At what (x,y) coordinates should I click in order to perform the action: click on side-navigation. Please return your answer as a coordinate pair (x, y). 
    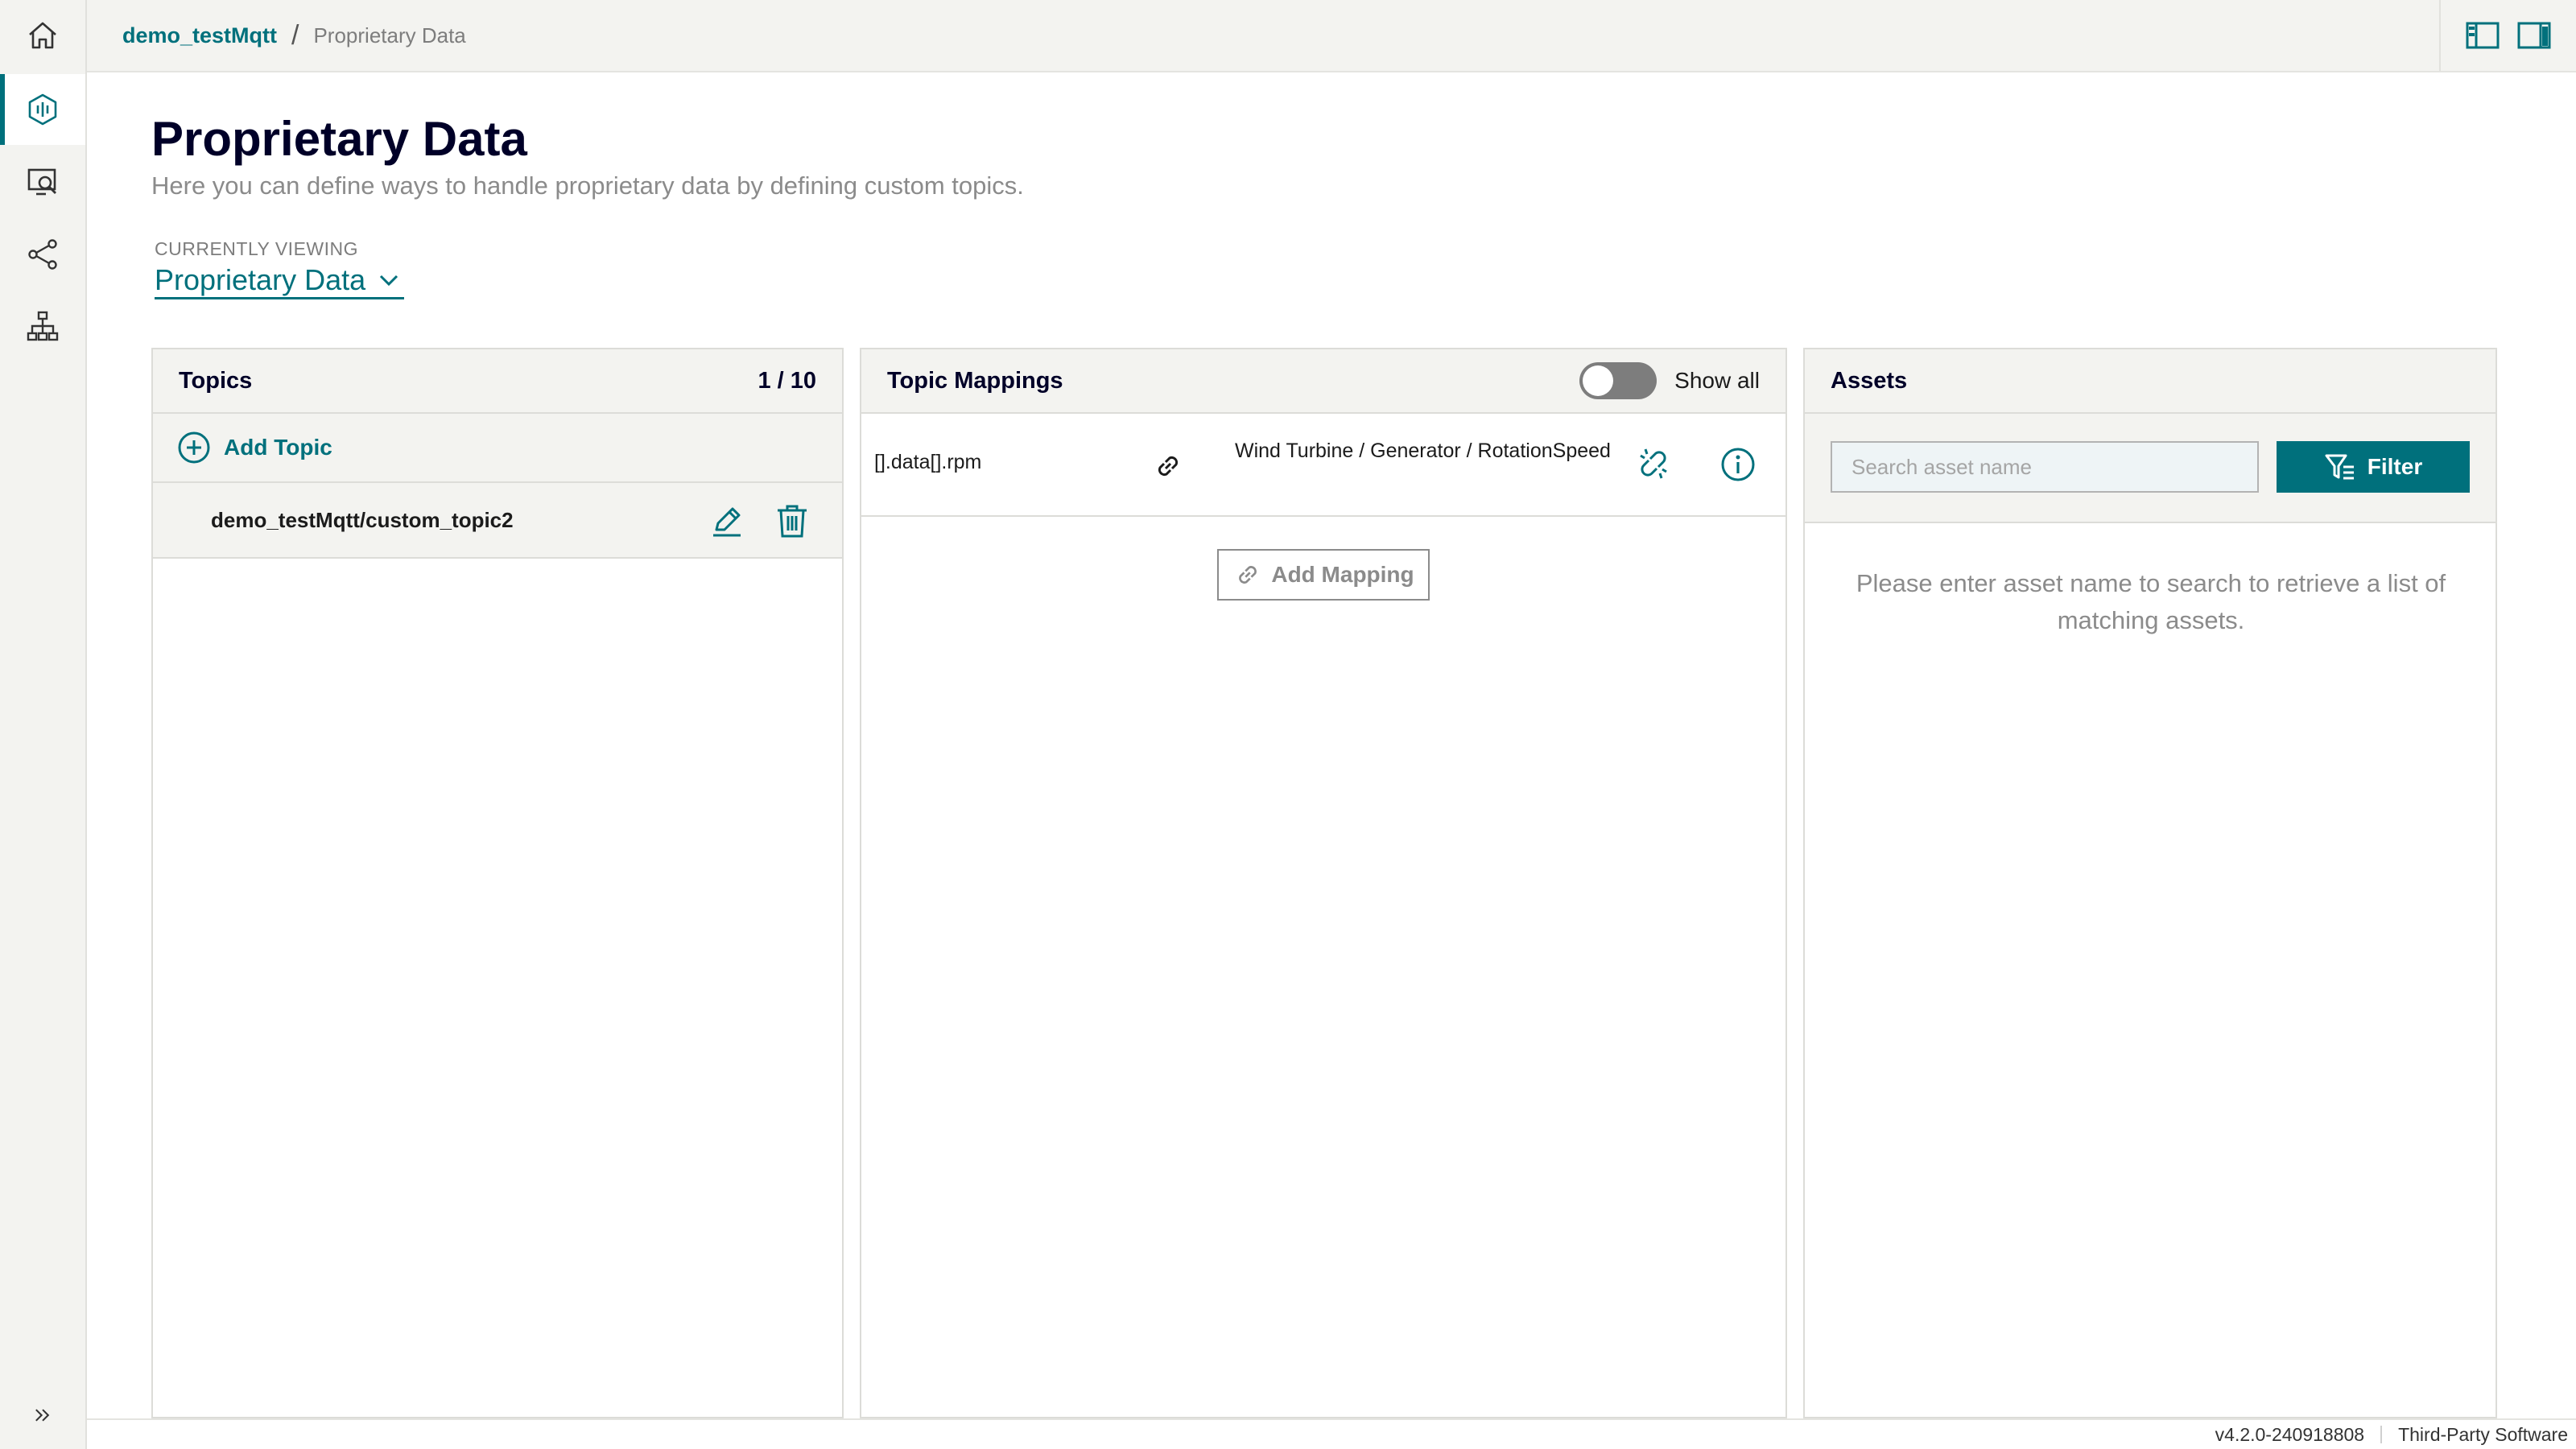
    Looking at the image, I should click on (43, 724).